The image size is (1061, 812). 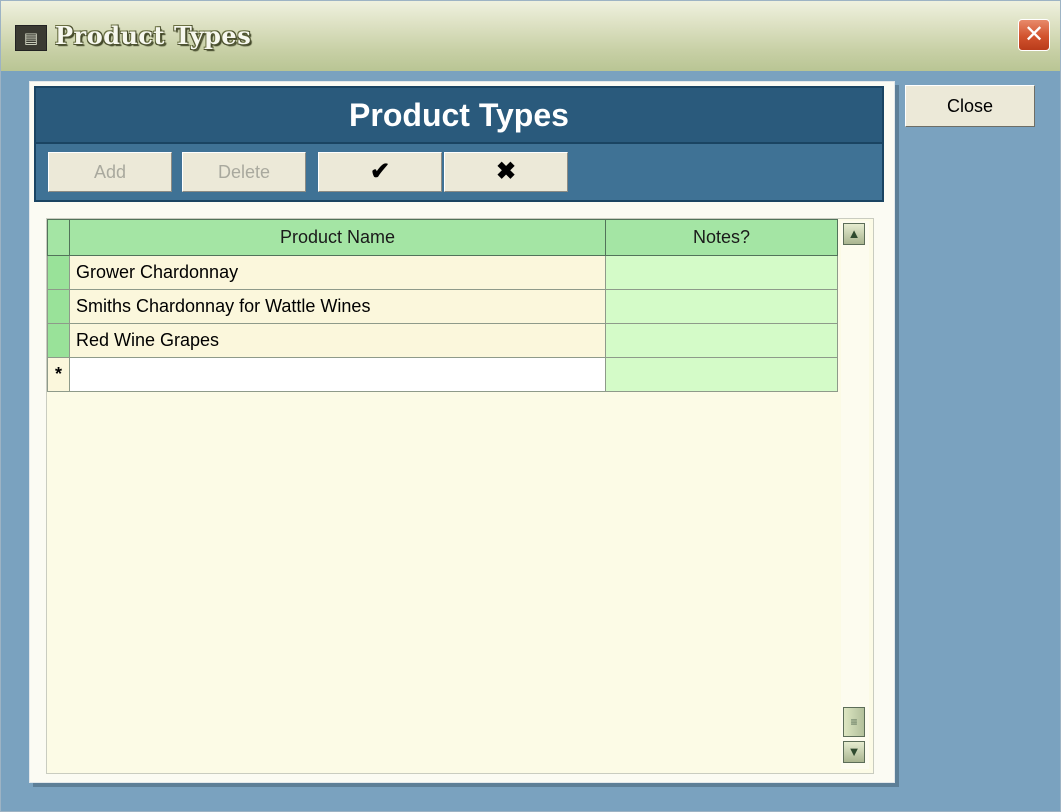 I want to click on scroll-up-button: ▲, so click(x=854, y=234).